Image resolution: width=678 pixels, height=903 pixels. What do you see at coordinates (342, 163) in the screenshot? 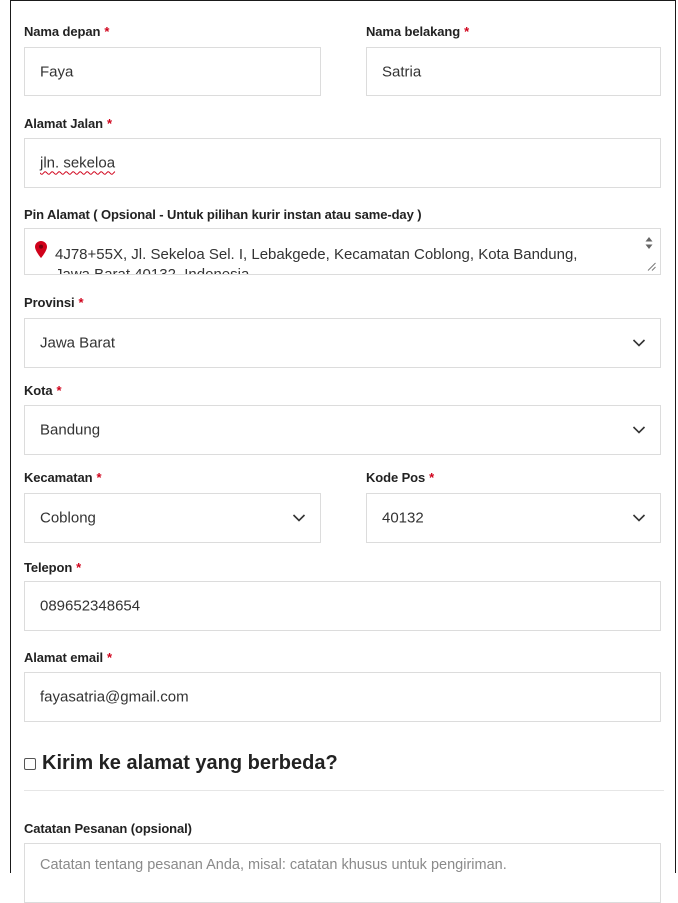
I see `street-input: jln. sekeloa` at bounding box center [342, 163].